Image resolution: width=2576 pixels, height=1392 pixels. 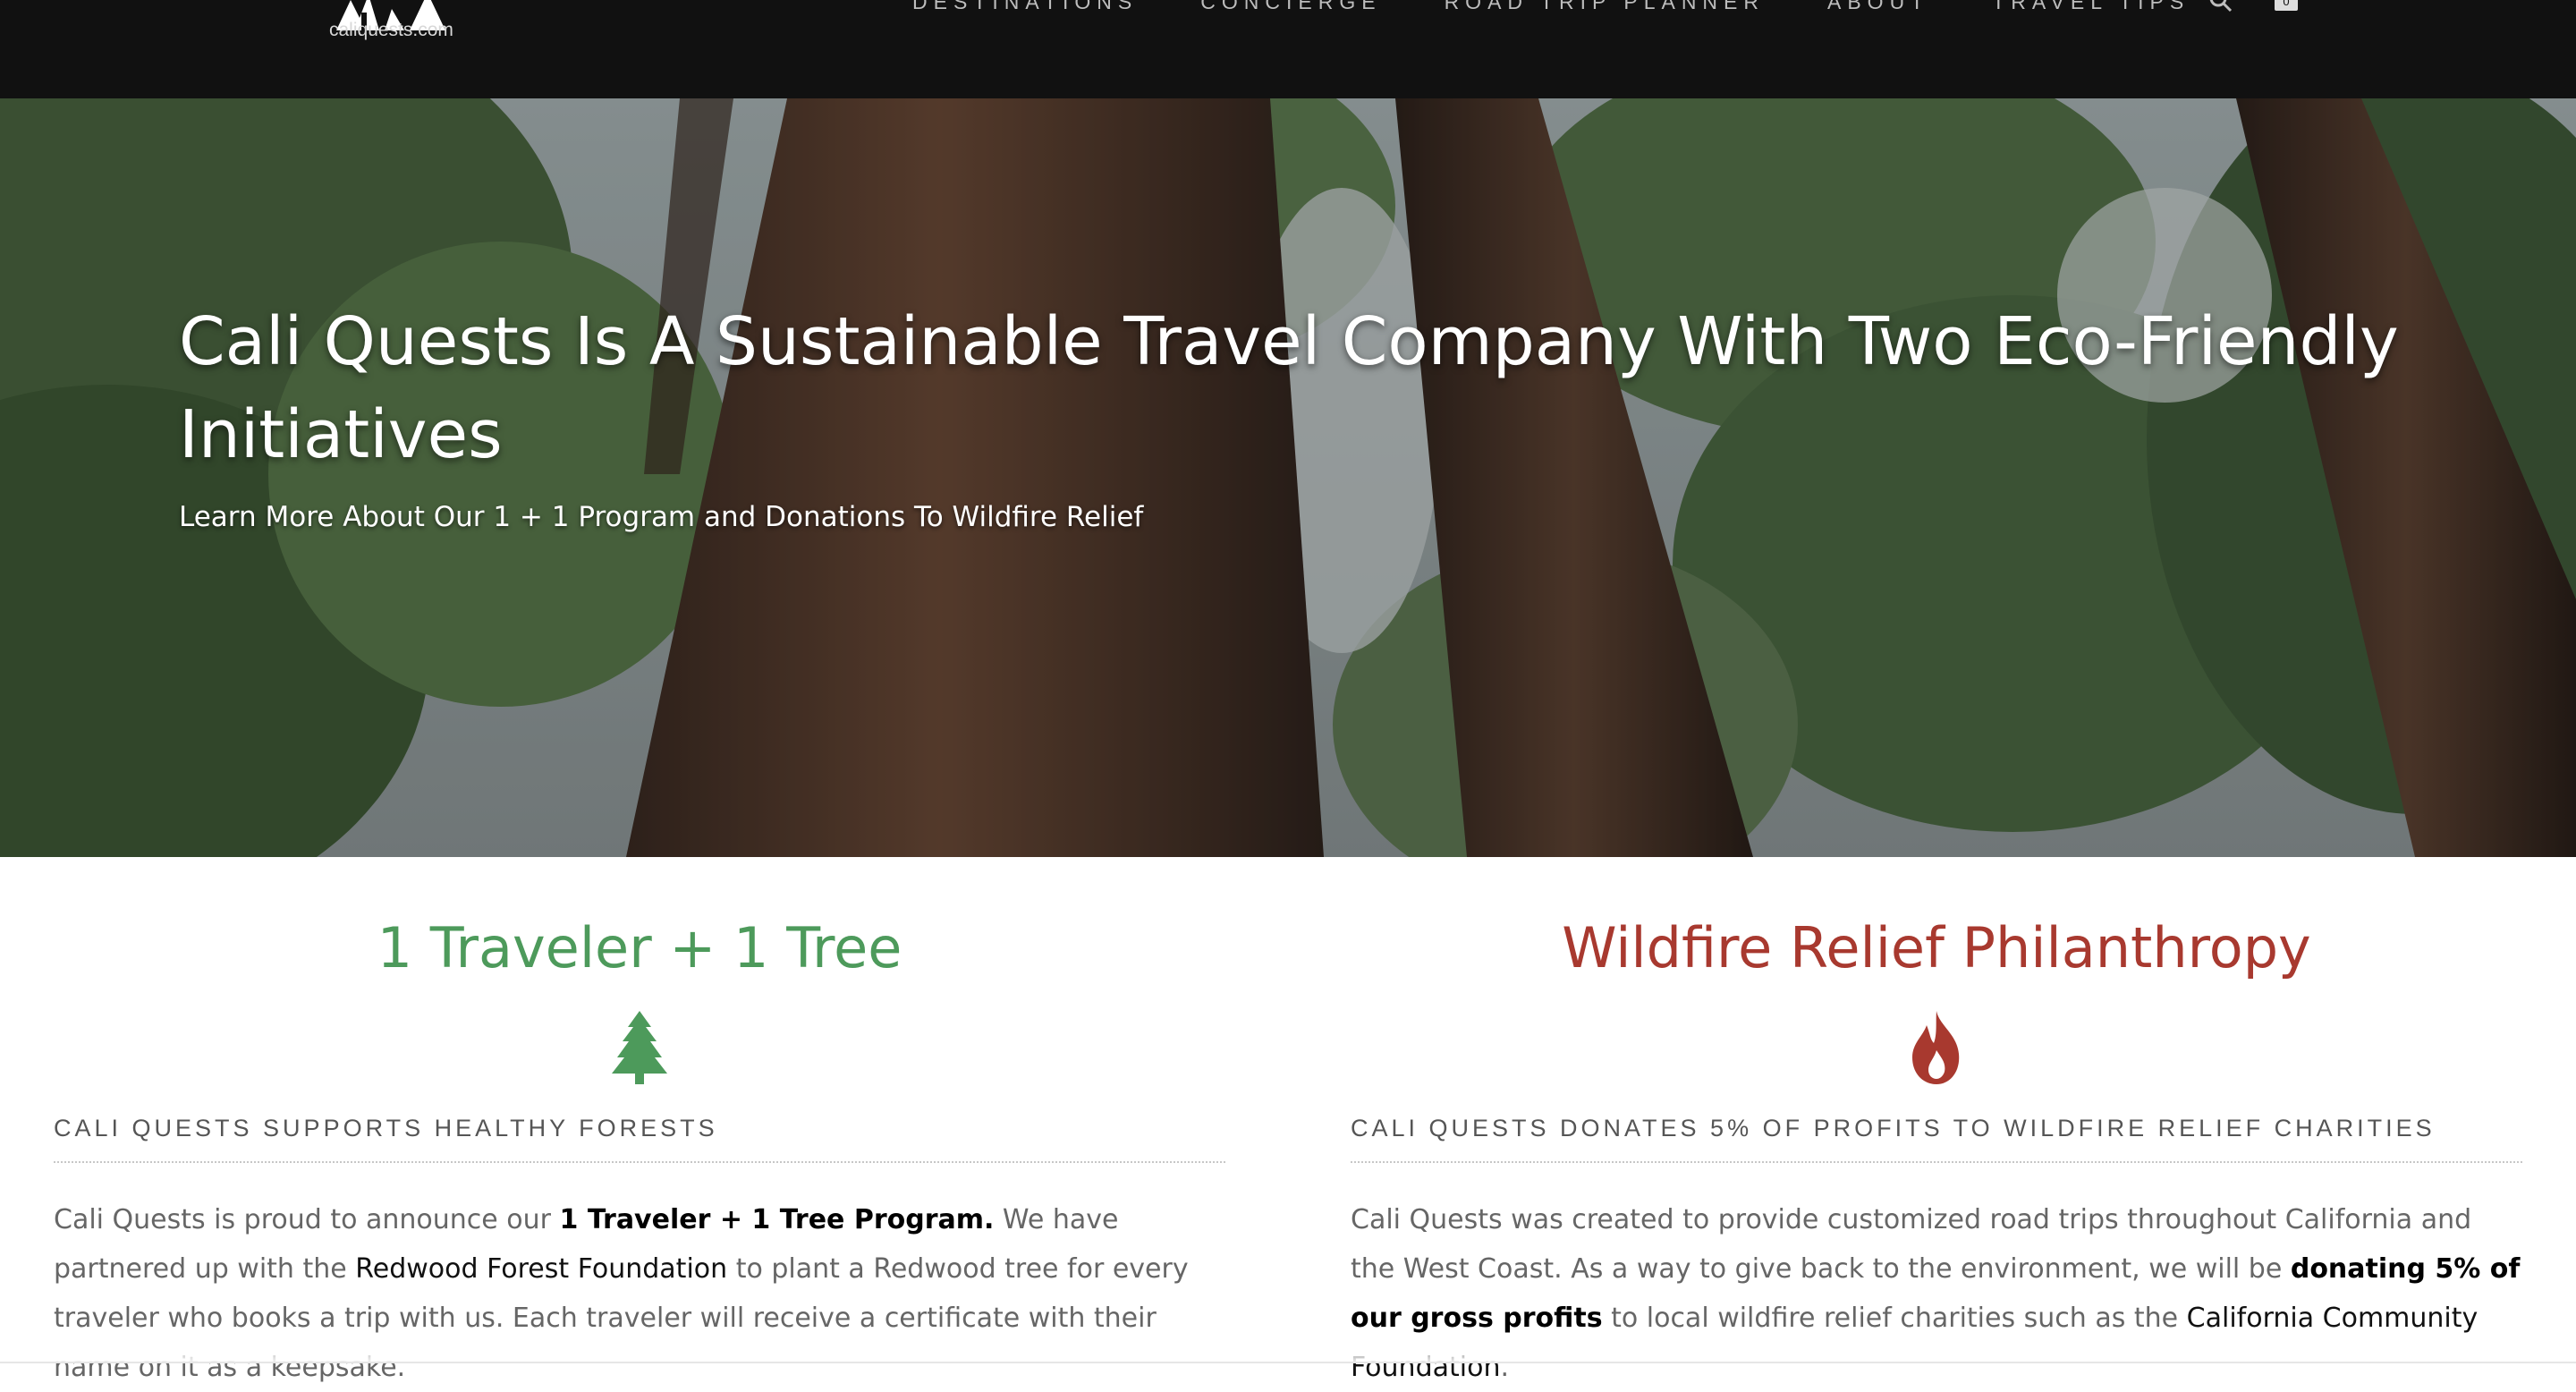 I want to click on nav-road-trip-planner: Road Trip Planner, so click(x=1605, y=7).